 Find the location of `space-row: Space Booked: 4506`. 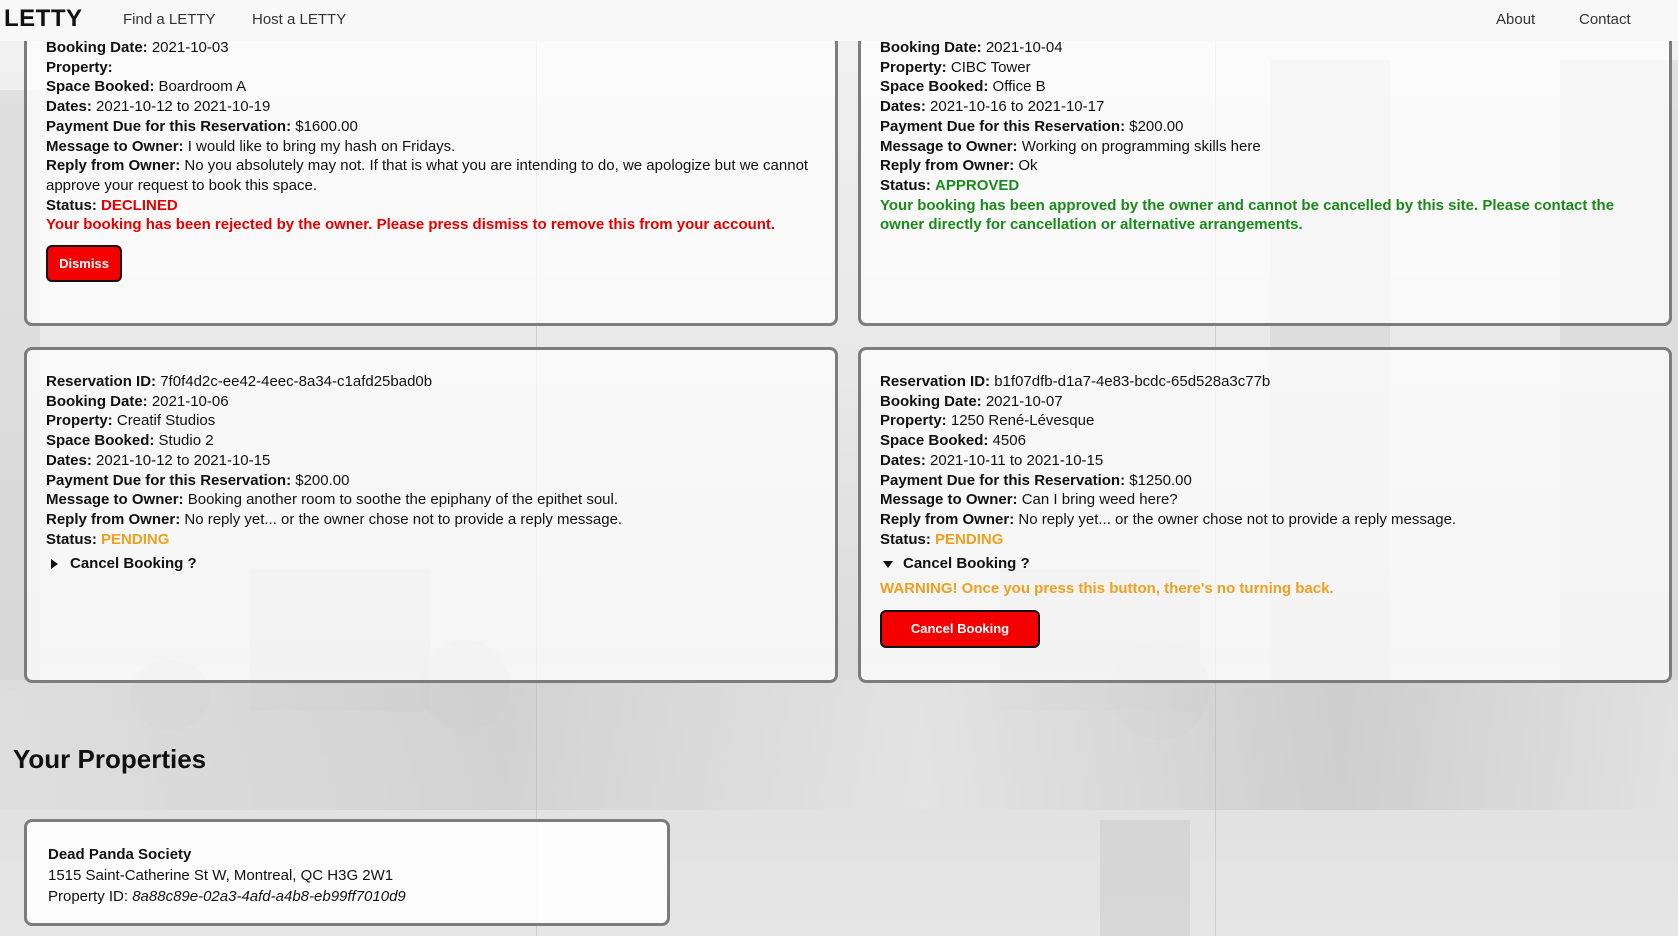

space-row: Space Booked: 4506 is located at coordinates (953, 441).